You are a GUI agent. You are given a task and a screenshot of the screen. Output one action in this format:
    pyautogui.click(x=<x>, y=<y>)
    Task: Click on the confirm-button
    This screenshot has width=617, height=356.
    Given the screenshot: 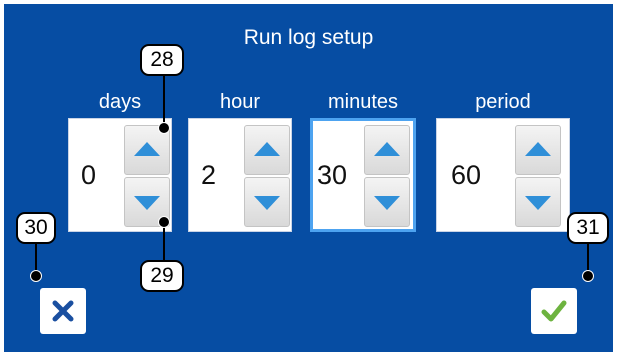 What is the action you would take?
    pyautogui.click(x=554, y=311)
    